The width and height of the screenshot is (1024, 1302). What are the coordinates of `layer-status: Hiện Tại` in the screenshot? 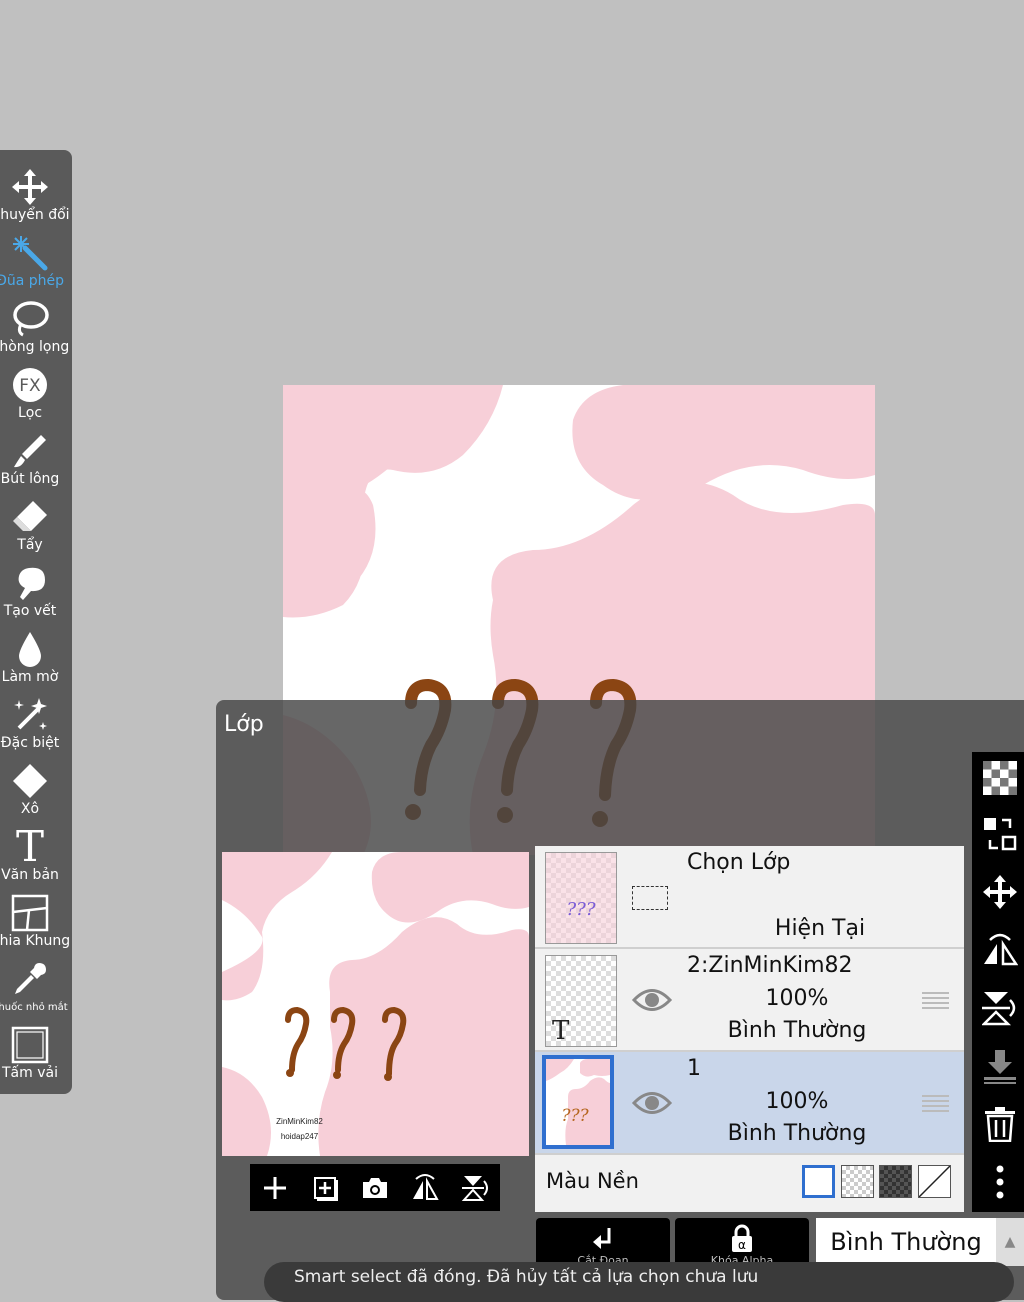 It's located at (820, 928).